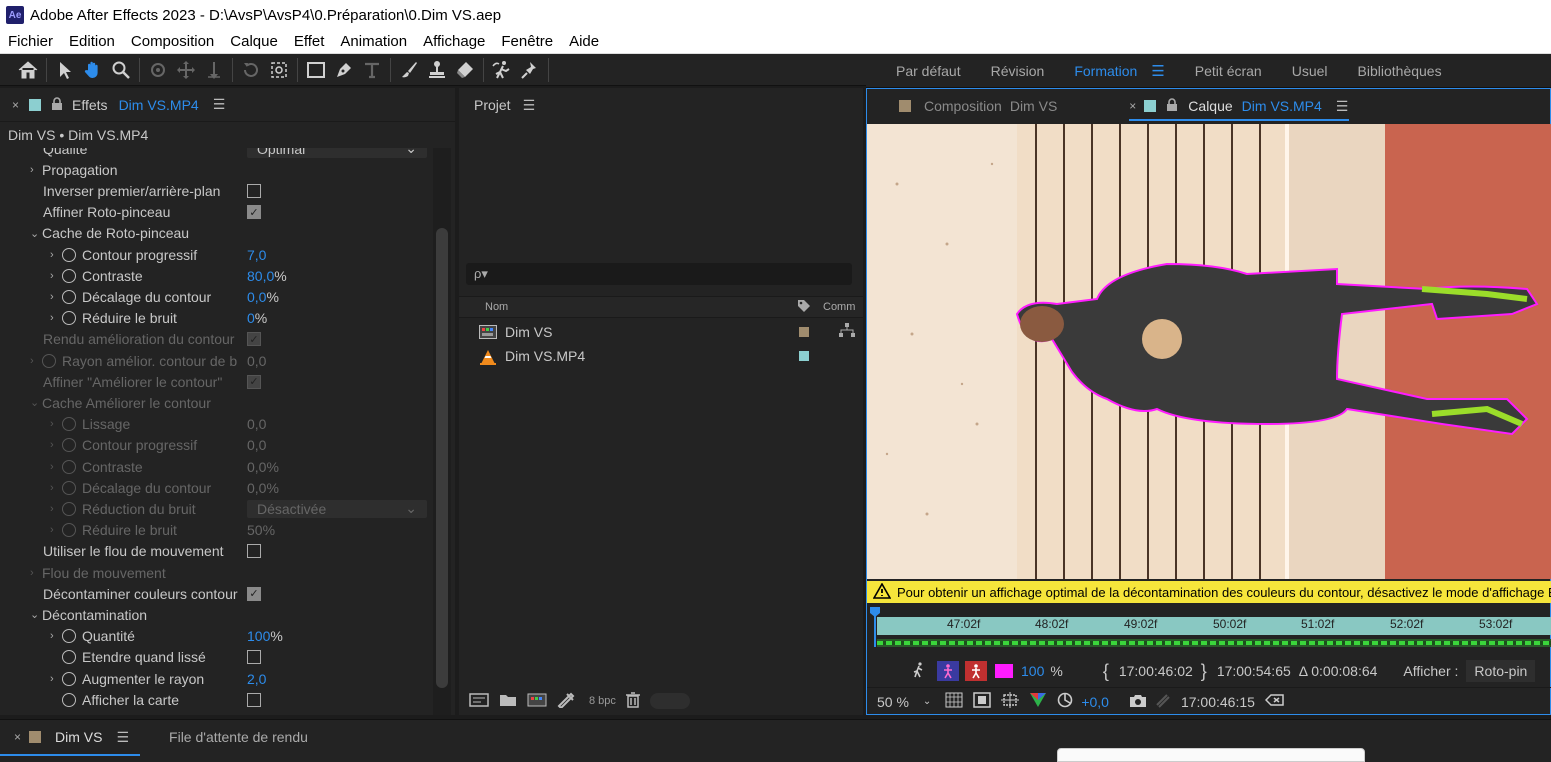  Describe the element at coordinates (216, 169) in the screenshot. I see `effect-property-row: › Propagation` at that location.